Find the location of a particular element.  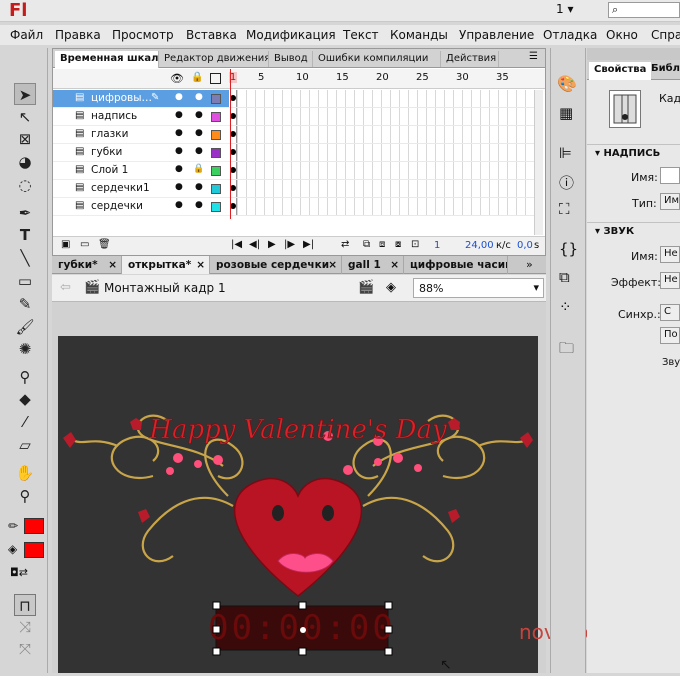

more-tabs-icon: » is located at coordinates (529, 264).